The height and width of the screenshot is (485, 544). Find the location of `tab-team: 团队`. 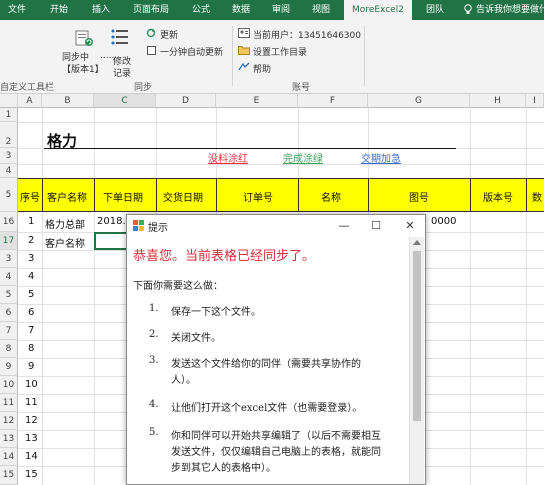

tab-team: 团队 is located at coordinates (435, 10).